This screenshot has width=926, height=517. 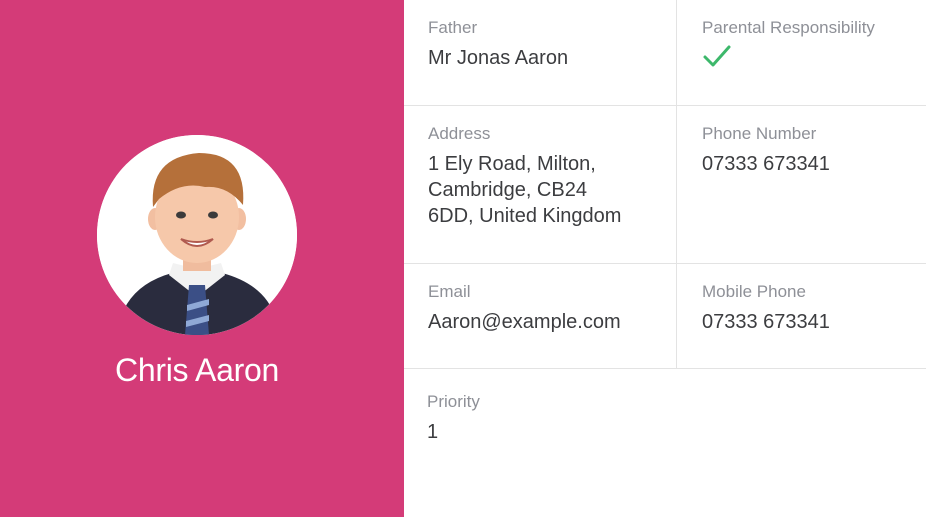 I want to click on father-label: Father, so click(x=453, y=27).